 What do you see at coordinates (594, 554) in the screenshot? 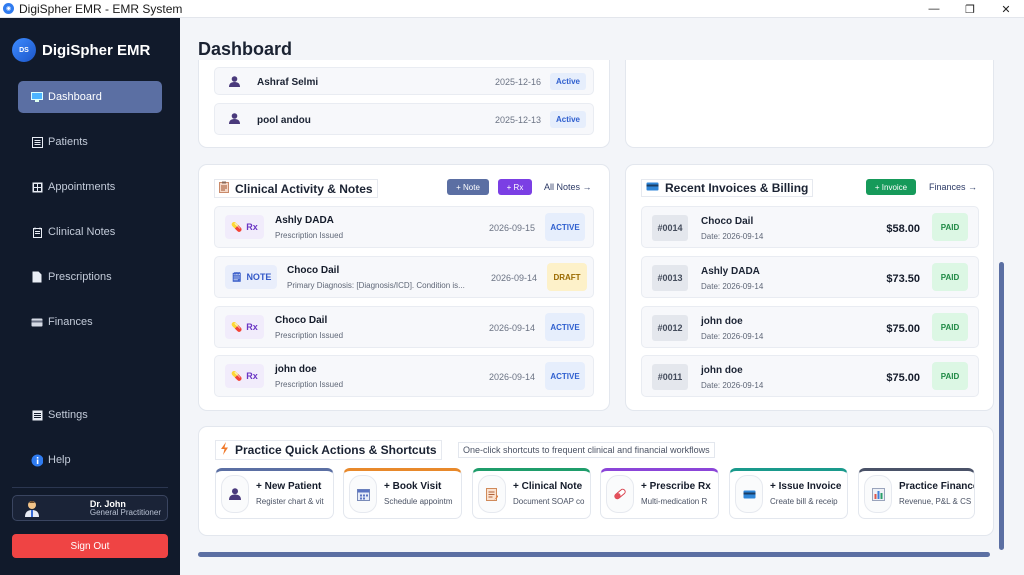
I see `horizontal-scrollbar` at bounding box center [594, 554].